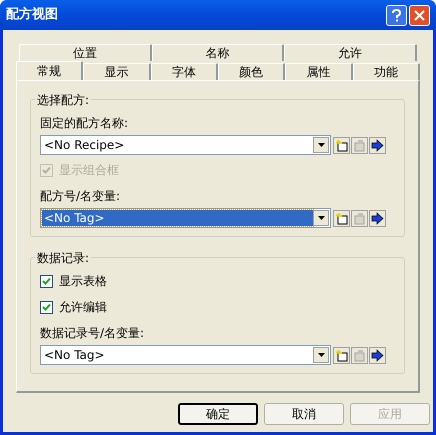 The image size is (436, 435). I want to click on help-button, so click(396, 15).